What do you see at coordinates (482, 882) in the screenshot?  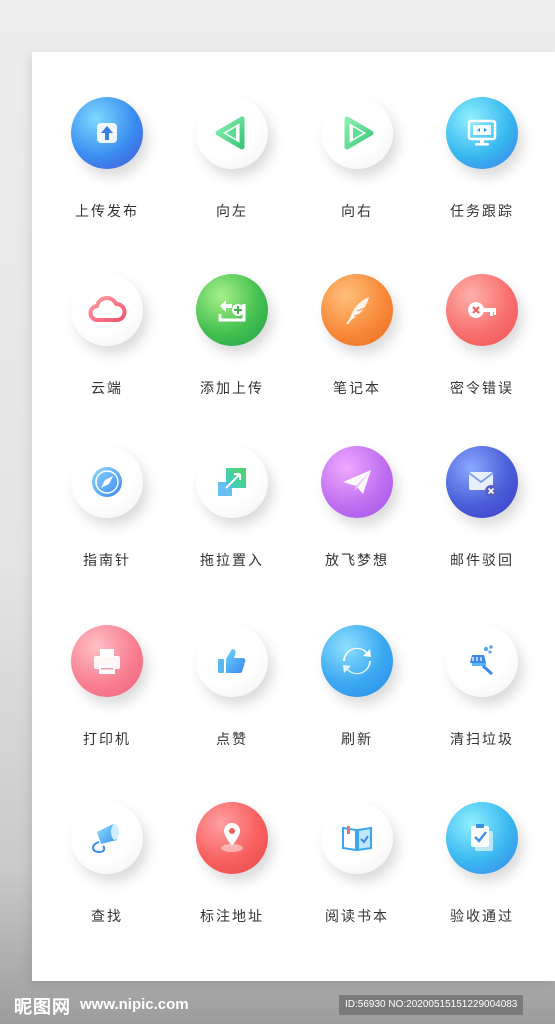 I see `icon-tile-approve: 验收通过` at bounding box center [482, 882].